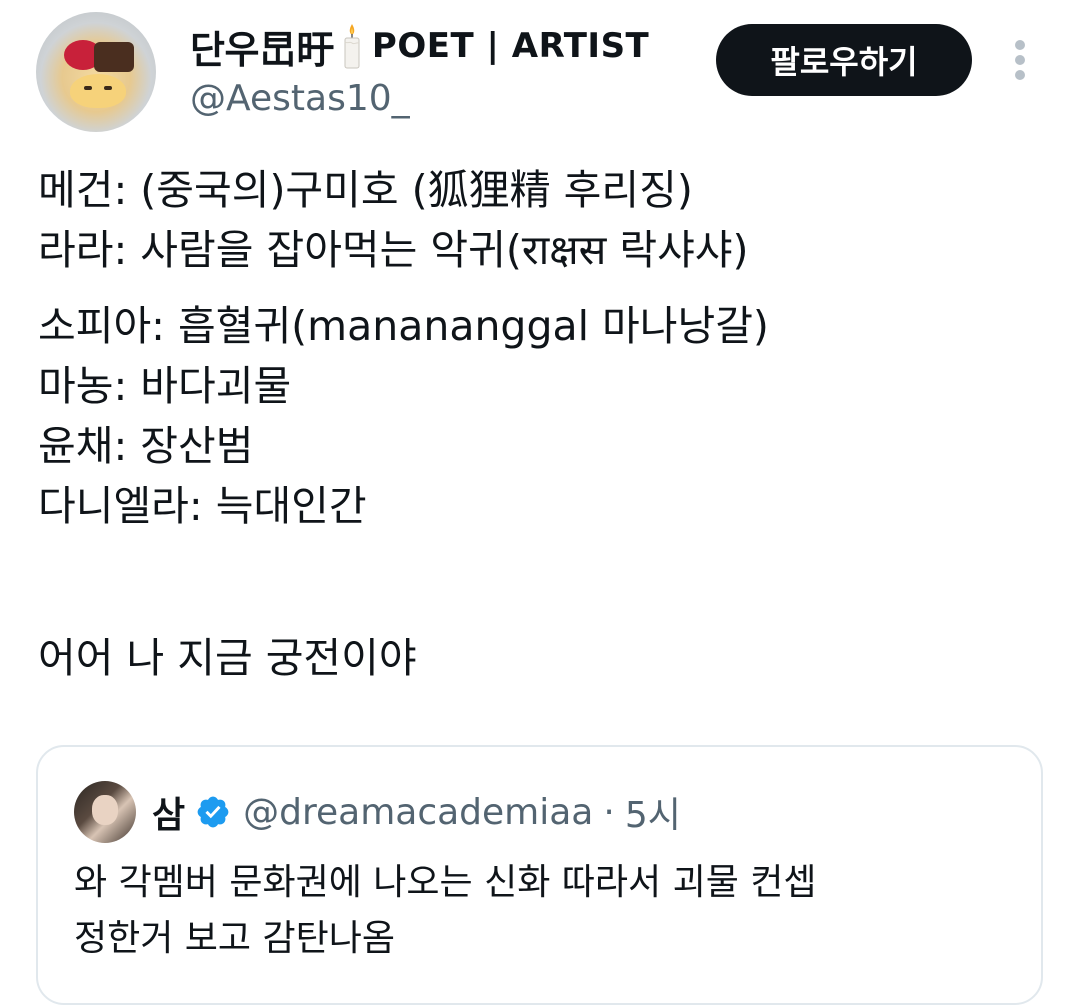 This screenshot has height=1005, width=1080. I want to click on avatar-face, so click(98, 91).